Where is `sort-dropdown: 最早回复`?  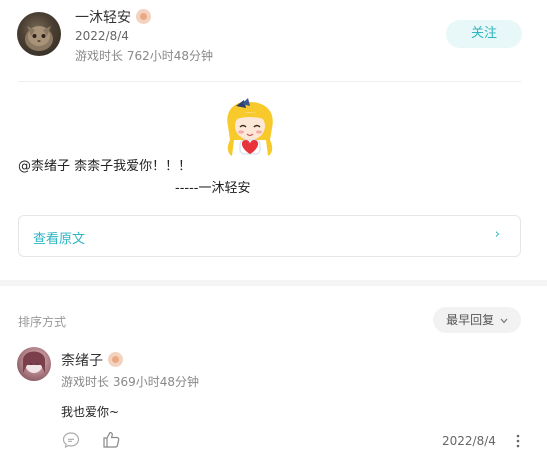
sort-dropdown: 最早回复 is located at coordinates (477, 320).